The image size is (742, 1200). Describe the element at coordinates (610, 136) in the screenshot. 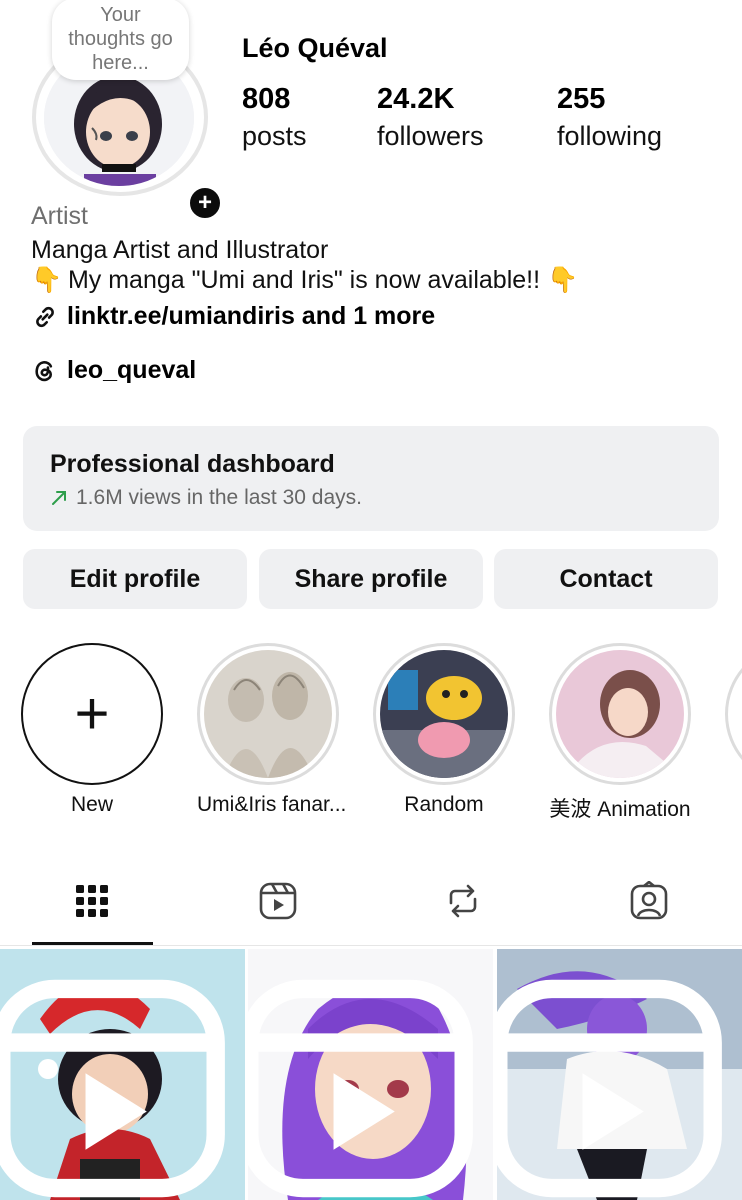

I see `stat-following-label: following` at that location.